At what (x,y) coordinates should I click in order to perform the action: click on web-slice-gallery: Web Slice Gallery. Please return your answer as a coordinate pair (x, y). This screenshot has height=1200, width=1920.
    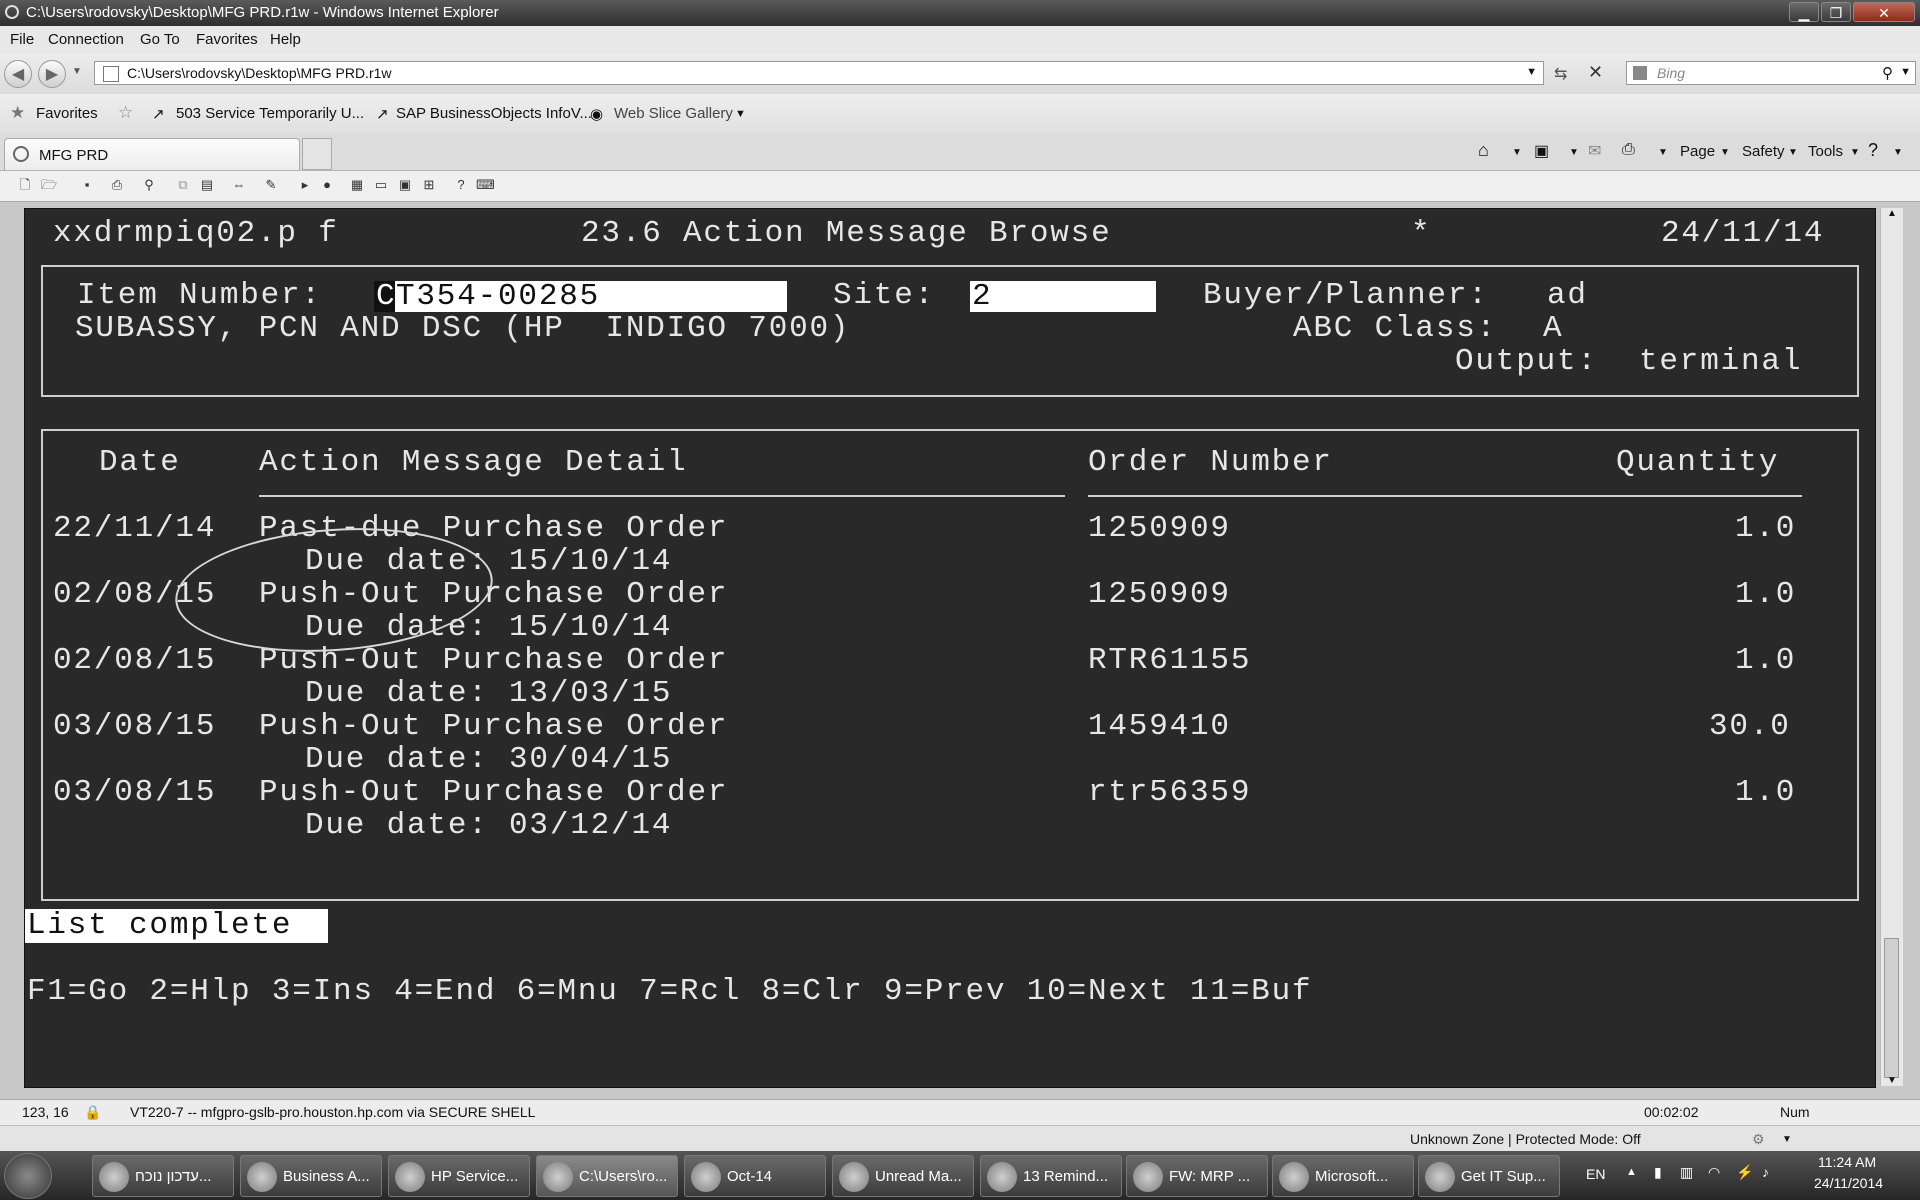
    Looking at the image, I should click on (673, 113).